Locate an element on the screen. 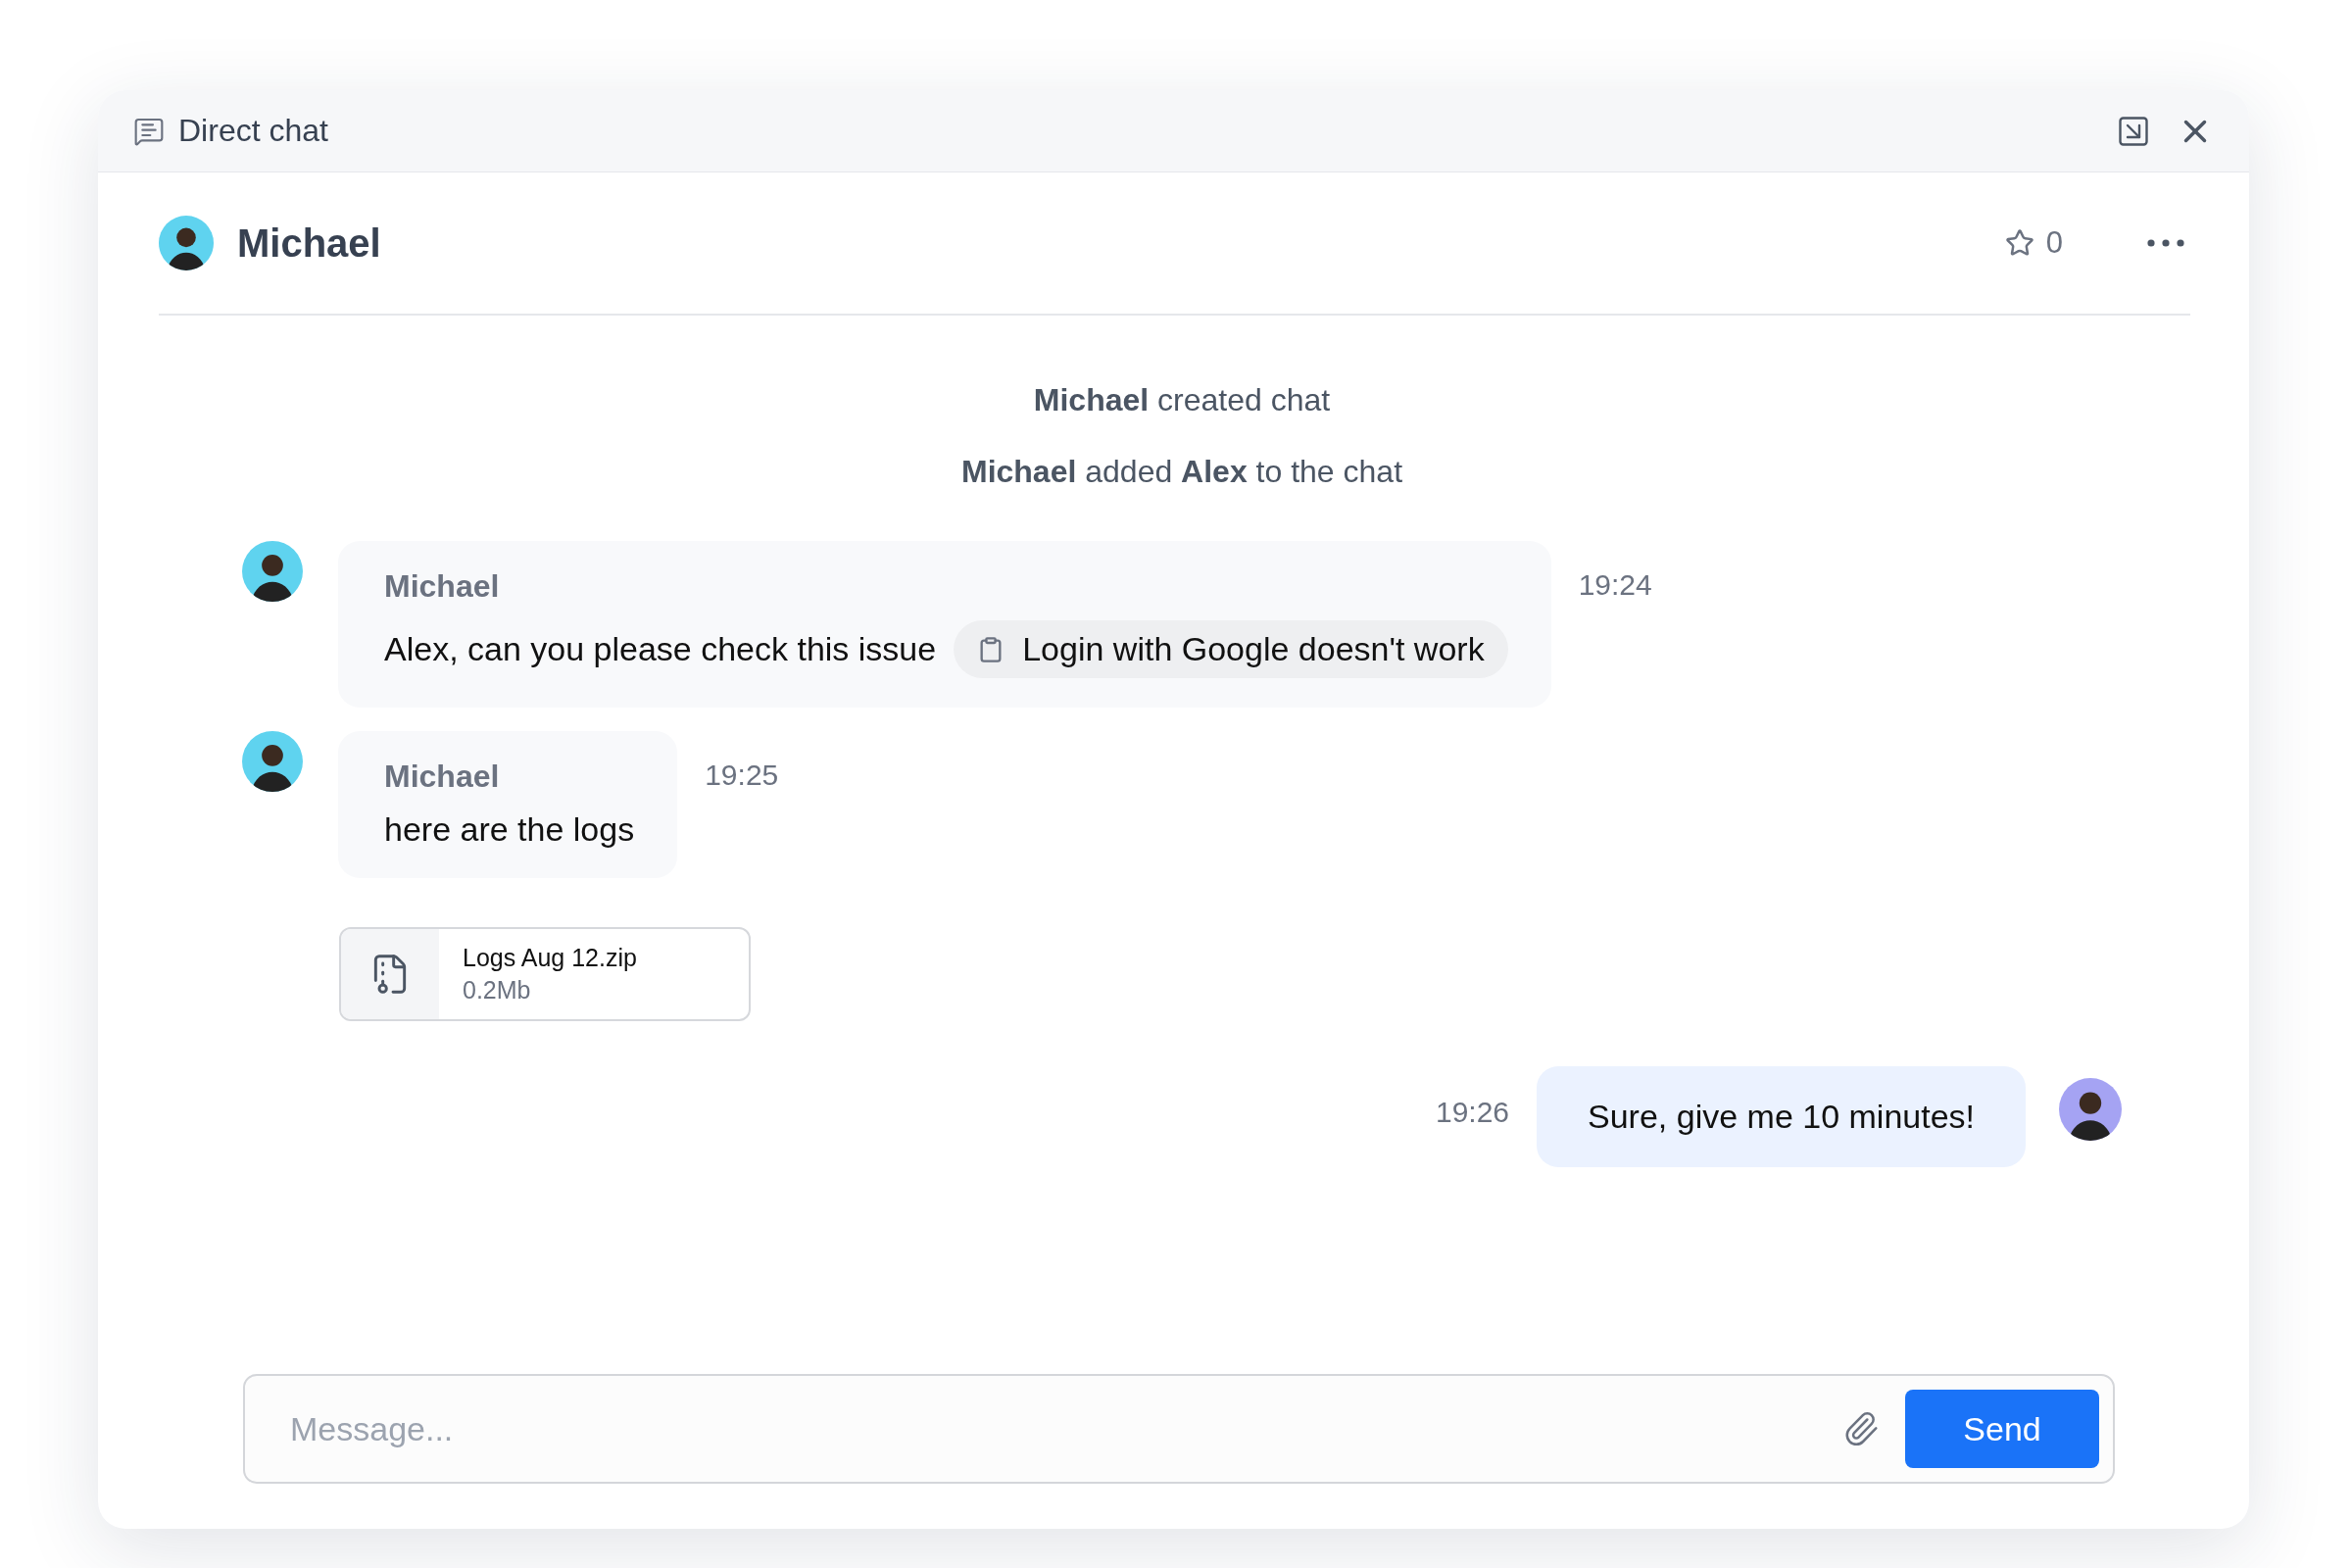  issue-link: Login with Google doesn't work is located at coordinates (1231, 649).